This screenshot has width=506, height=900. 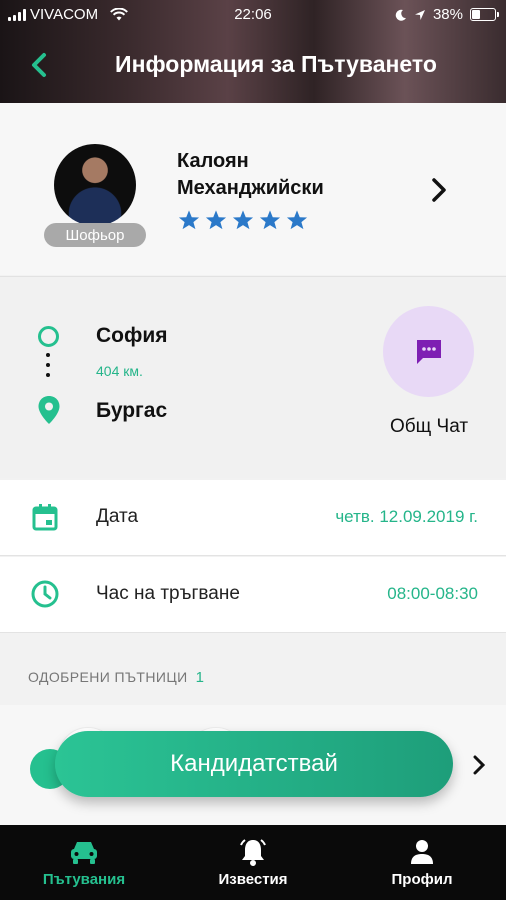 I want to click on back-button, so click(x=39, y=65).